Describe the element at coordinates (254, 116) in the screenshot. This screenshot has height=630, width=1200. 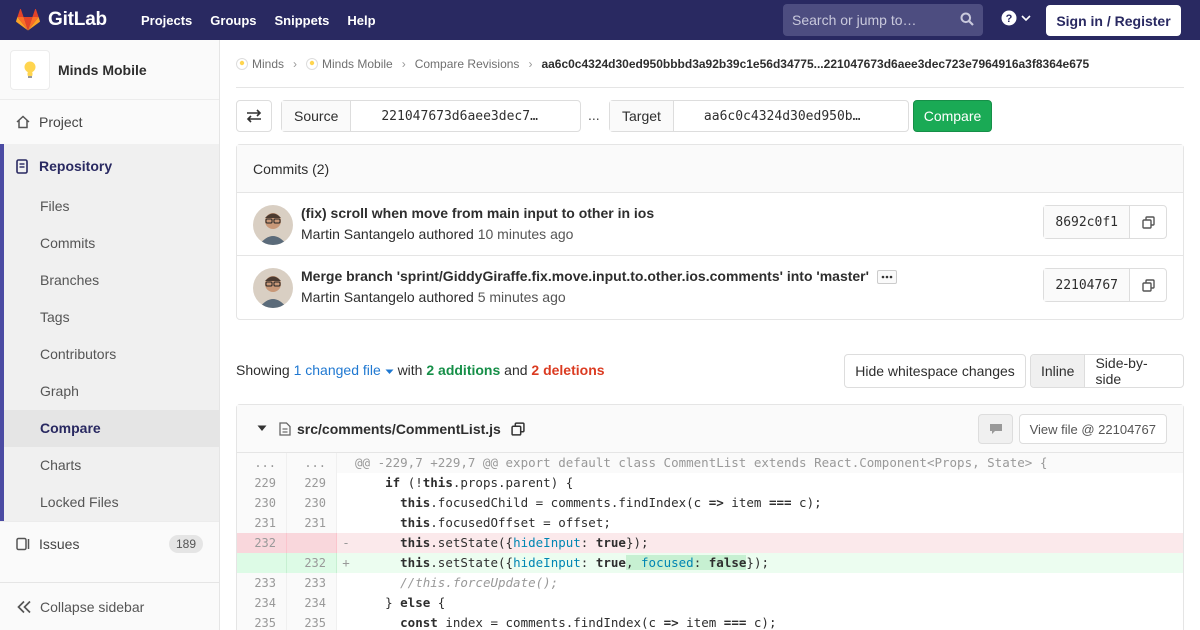
I see `swap-revisions-button` at that location.